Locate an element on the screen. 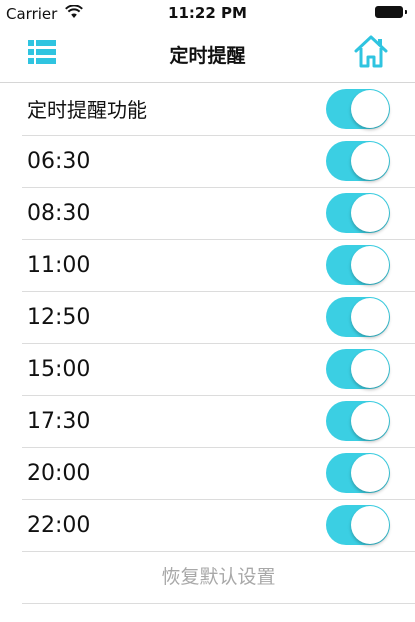 The height and width of the screenshot is (622, 415). reminder-row: 08:30 is located at coordinates (218, 214).